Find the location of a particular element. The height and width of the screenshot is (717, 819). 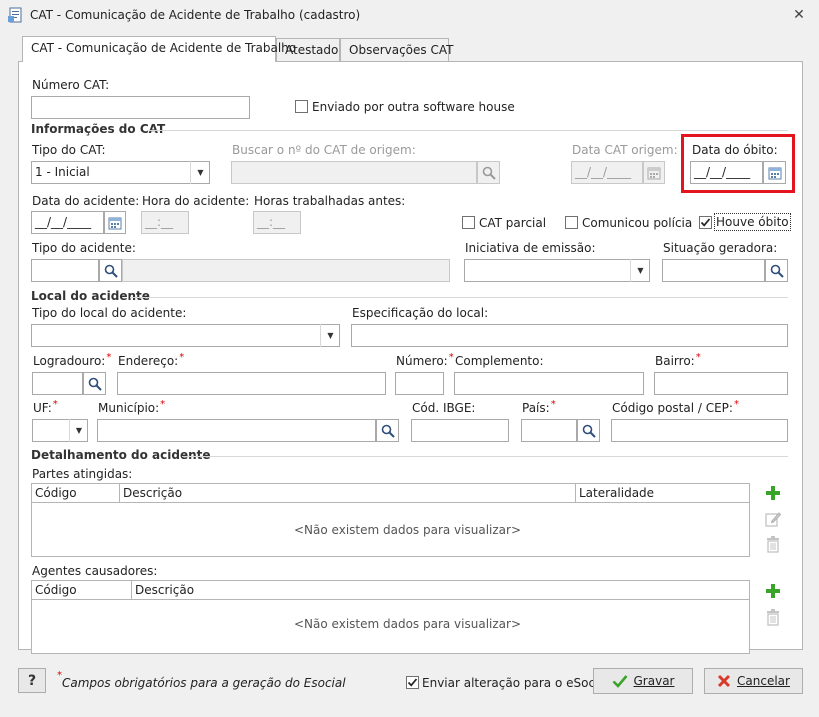

enviar-esocial-label: Enviar alteração para o eSocial is located at coordinates (516, 683).